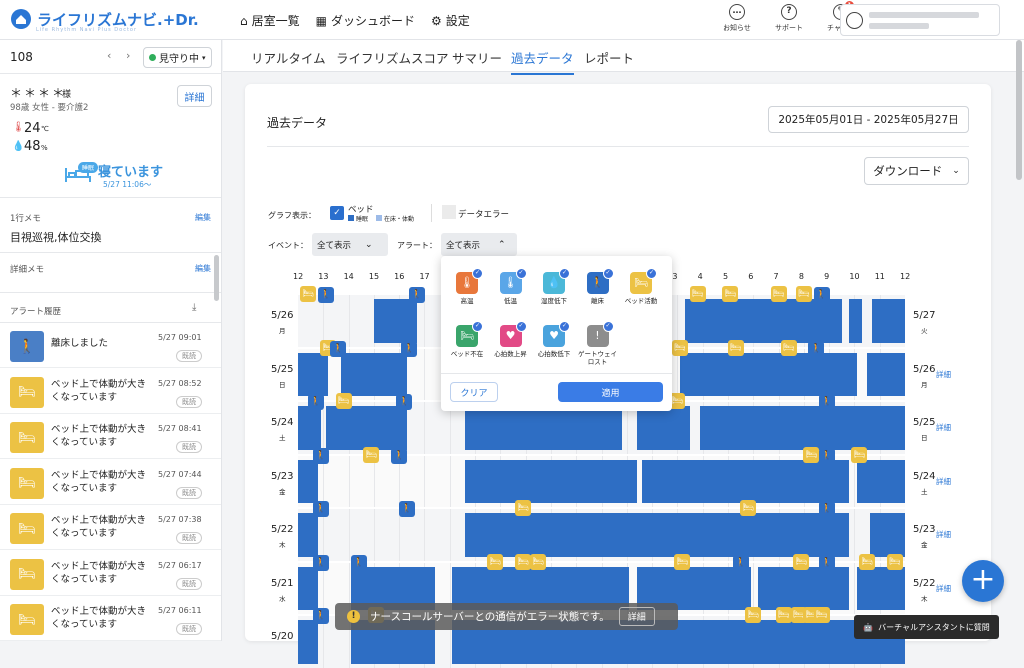 The height and width of the screenshot is (668, 1024). What do you see at coordinates (789, 18) in the screenshot?
I see `support-button: ? サポート` at bounding box center [789, 18].